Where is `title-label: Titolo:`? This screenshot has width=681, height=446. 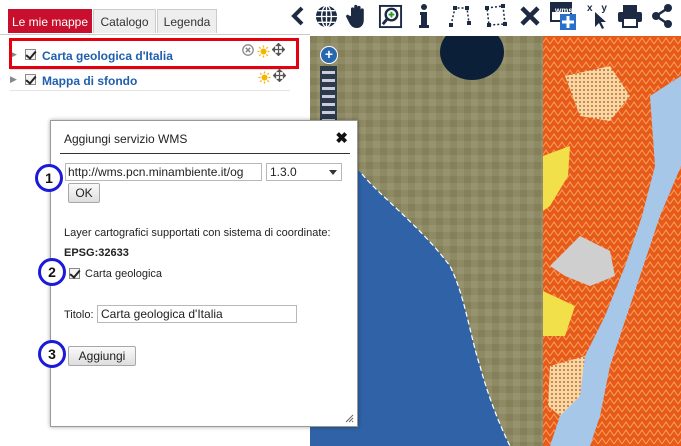
title-label: Titolo: is located at coordinates (79, 315).